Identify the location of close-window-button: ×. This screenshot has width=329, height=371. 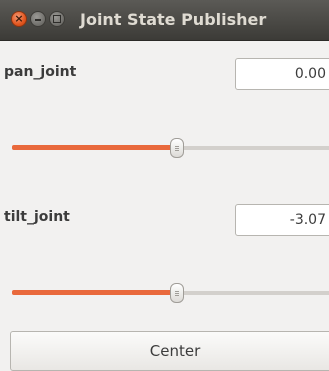
(19, 19).